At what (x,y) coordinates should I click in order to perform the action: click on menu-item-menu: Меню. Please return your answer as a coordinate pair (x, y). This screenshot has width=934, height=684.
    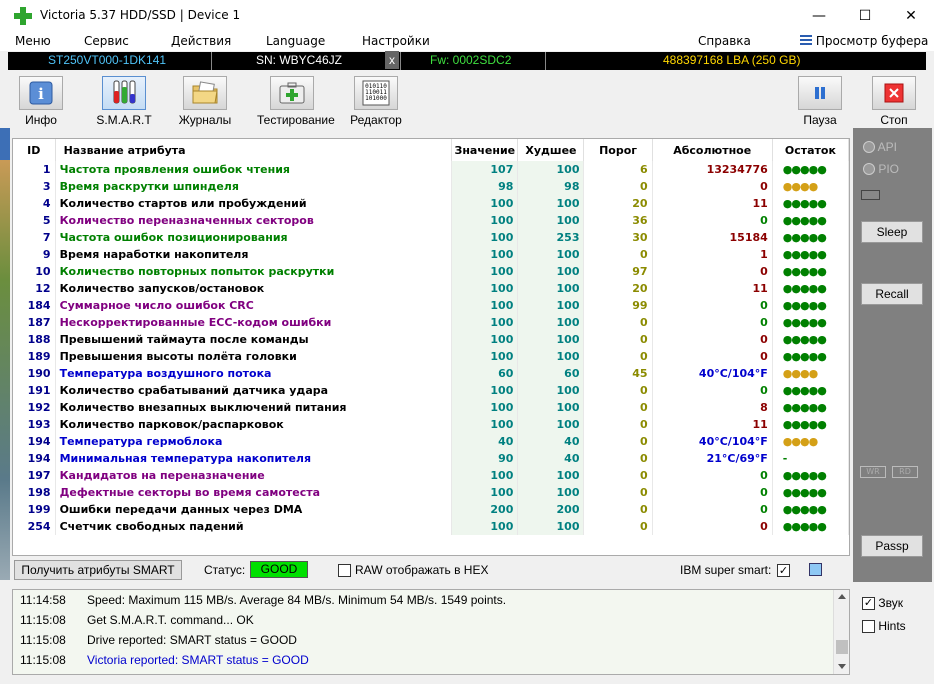
    Looking at the image, I should click on (33, 41).